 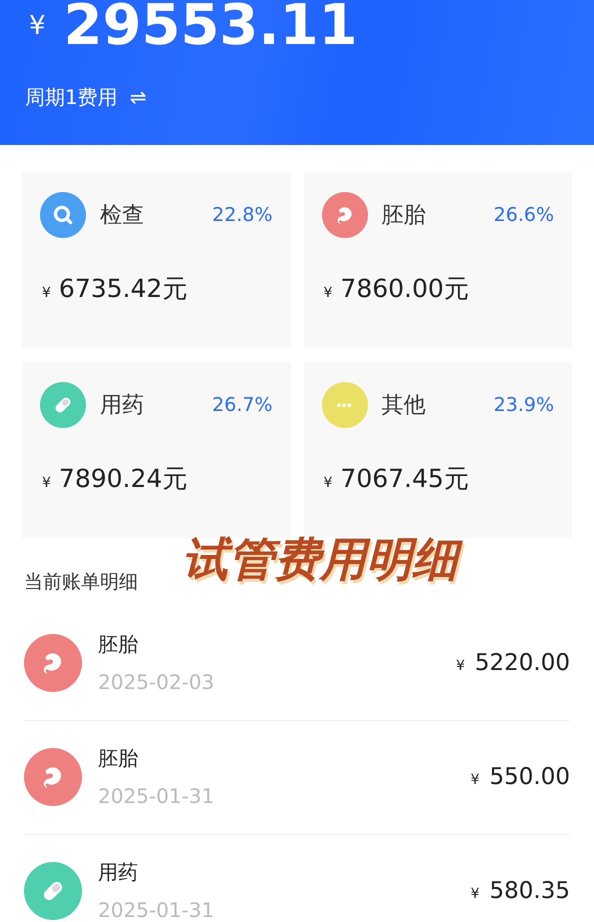 I want to click on category-amount: 7890.24元, so click(x=123, y=479).